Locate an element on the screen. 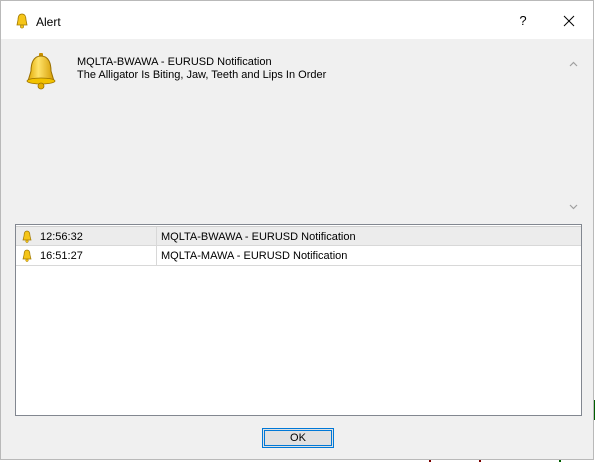 The height and width of the screenshot is (462, 596). alert-event: MQLTA-BWAWA - EURUSD Notification is located at coordinates (258, 237).